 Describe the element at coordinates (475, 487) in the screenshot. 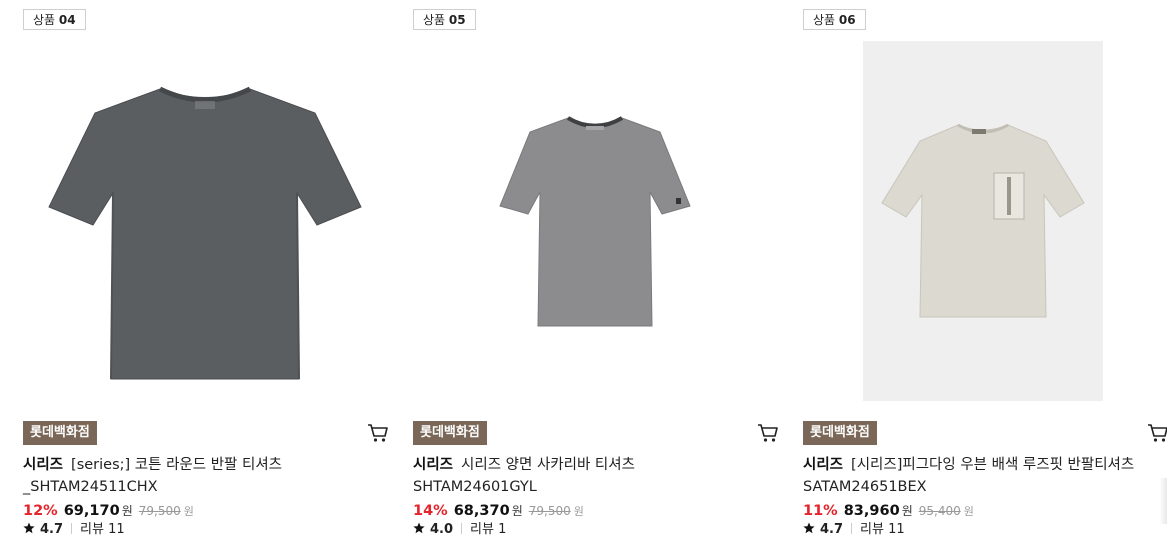

I see `product-code: SHTAM24601GYL` at that location.